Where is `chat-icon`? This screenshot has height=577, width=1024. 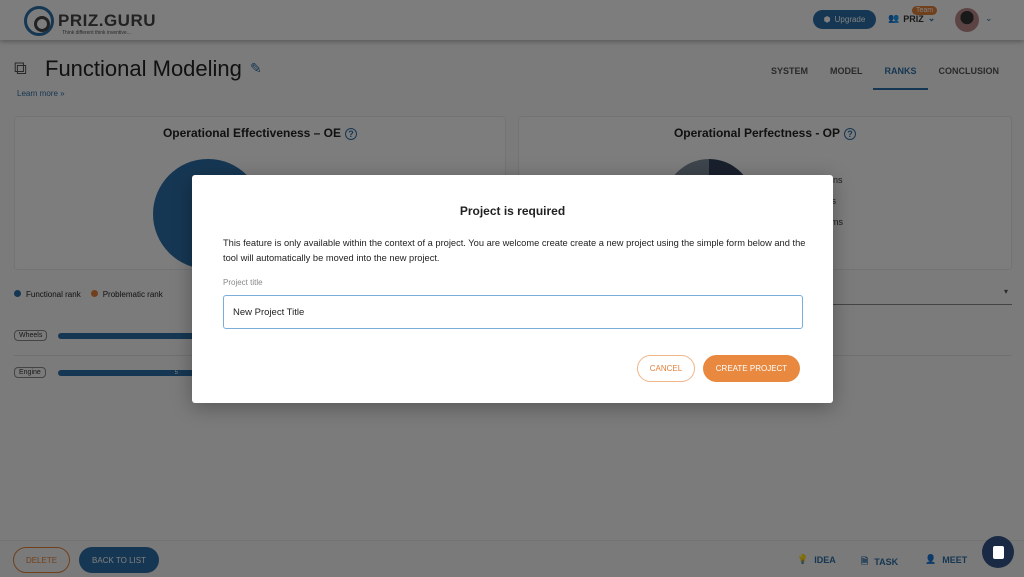 chat-icon is located at coordinates (998, 552).